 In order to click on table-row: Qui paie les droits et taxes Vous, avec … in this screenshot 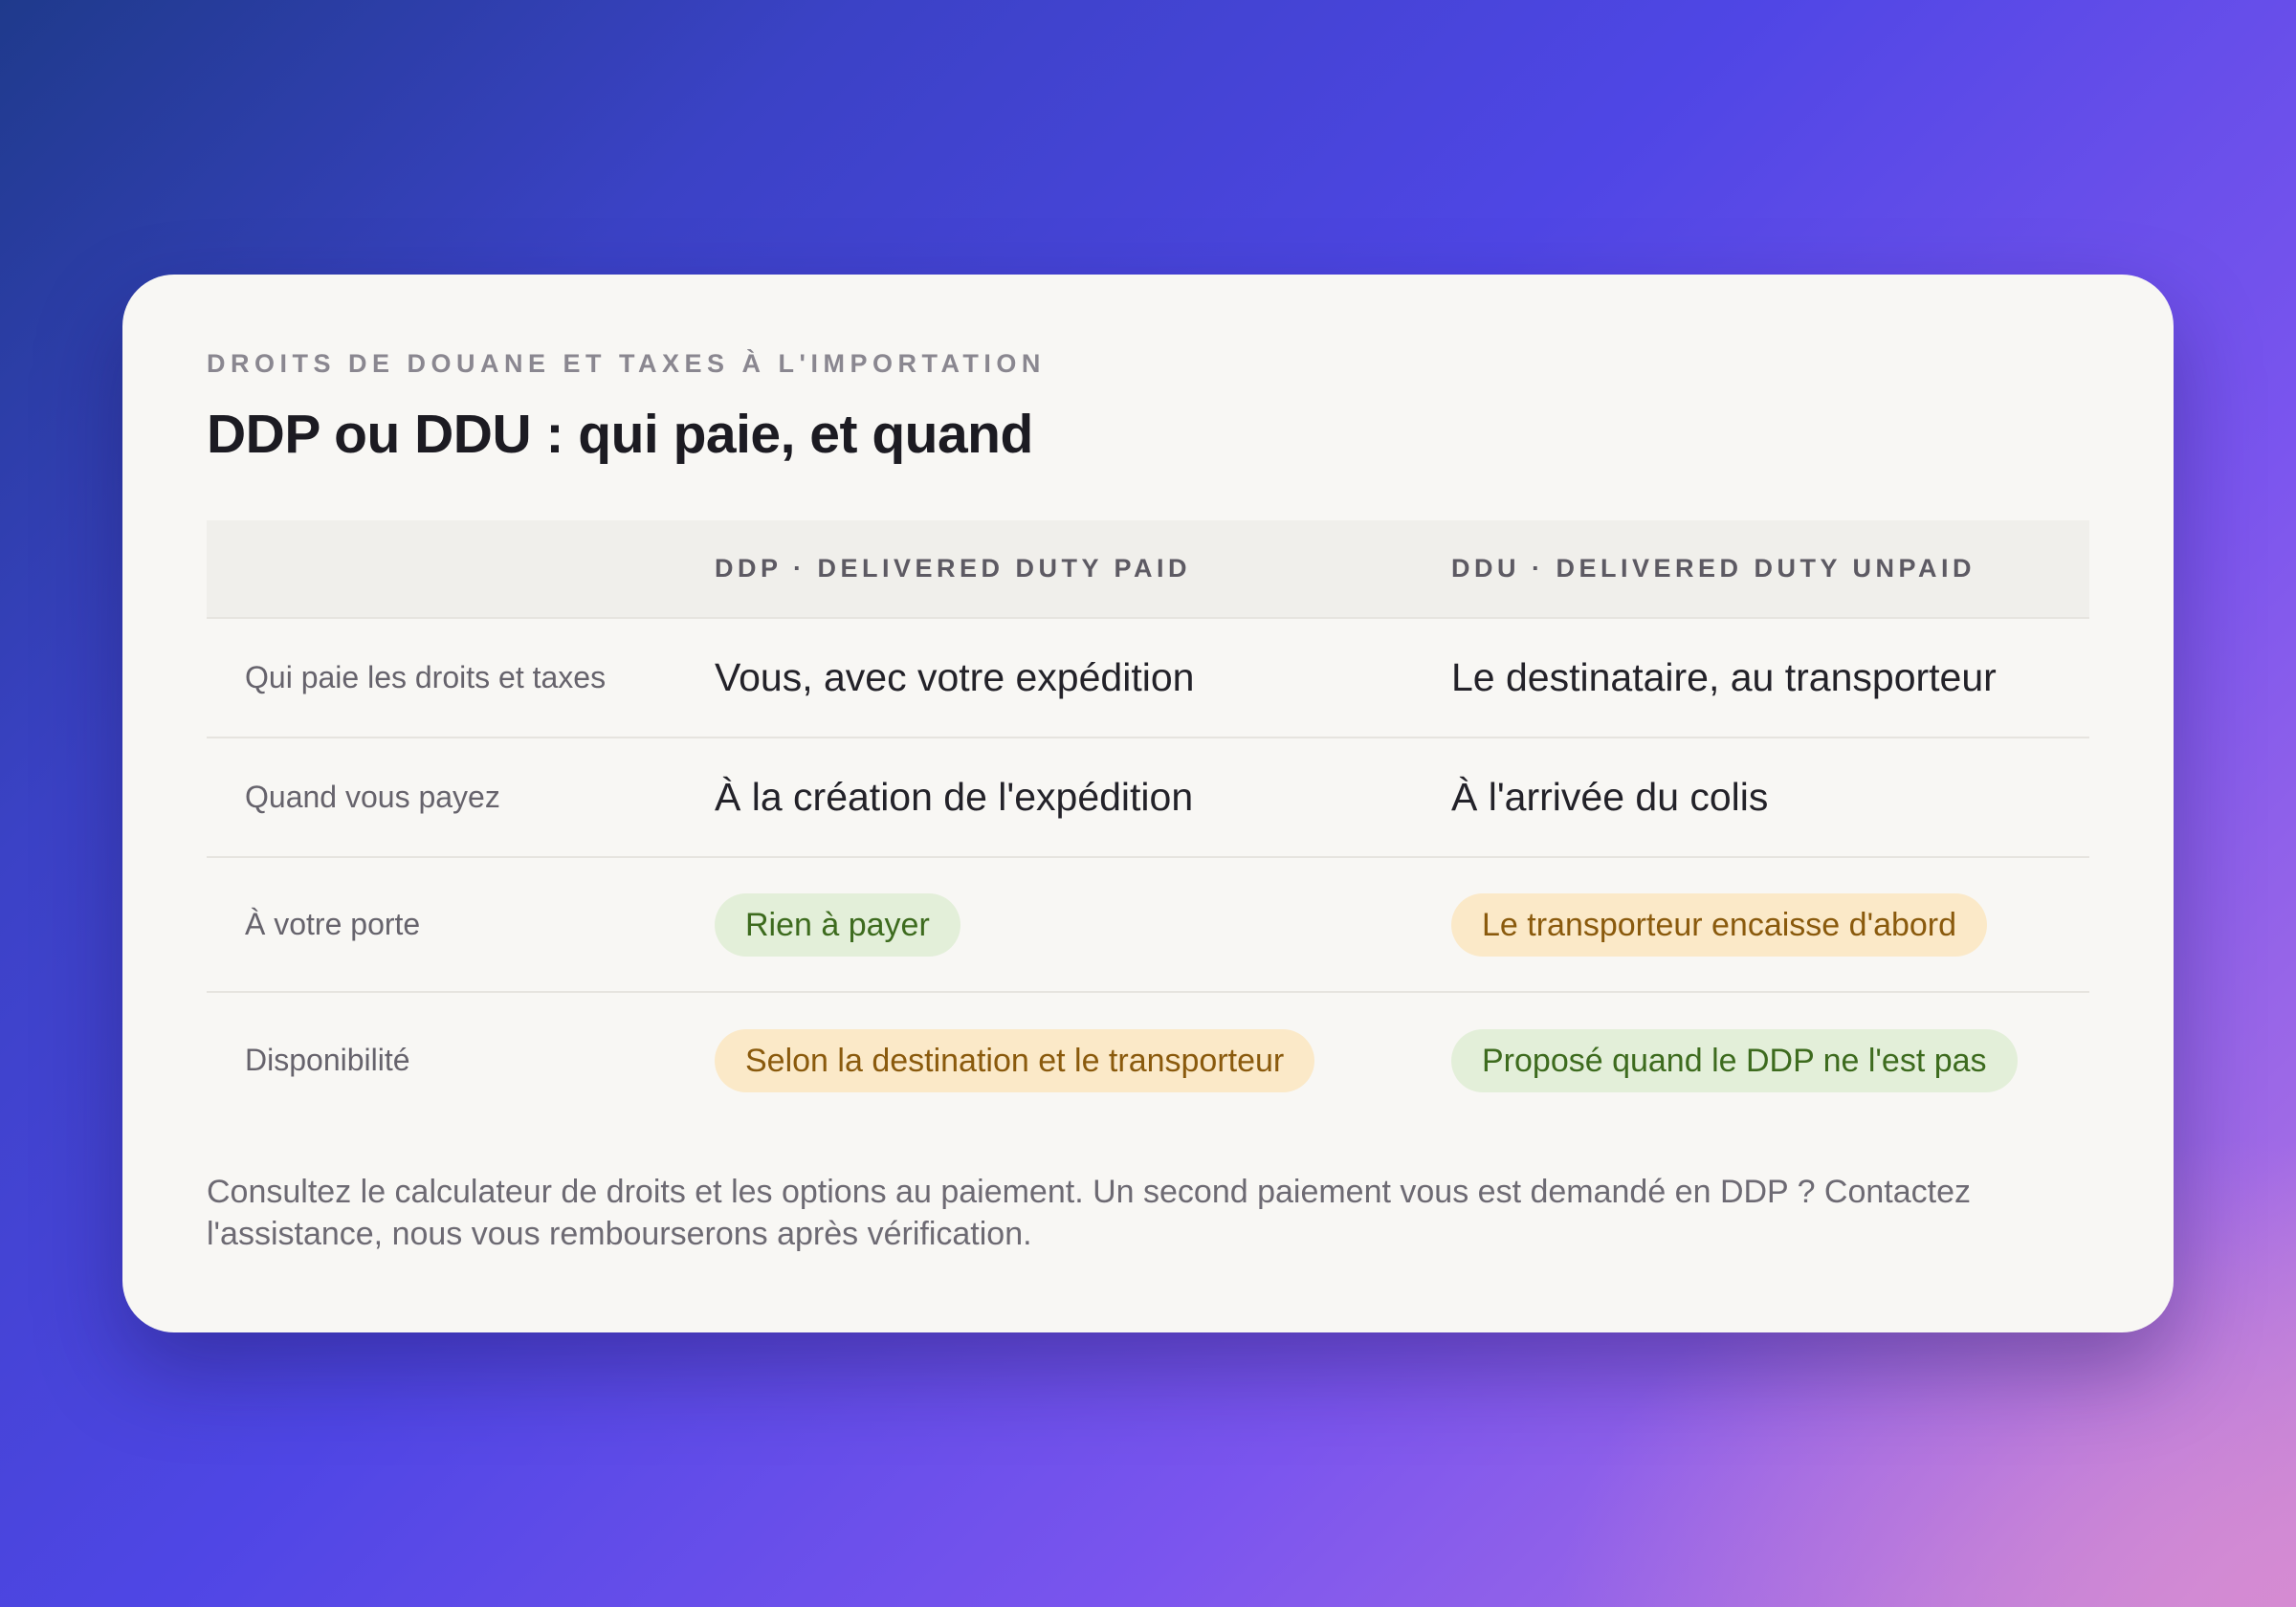, I will do `click(1148, 678)`.